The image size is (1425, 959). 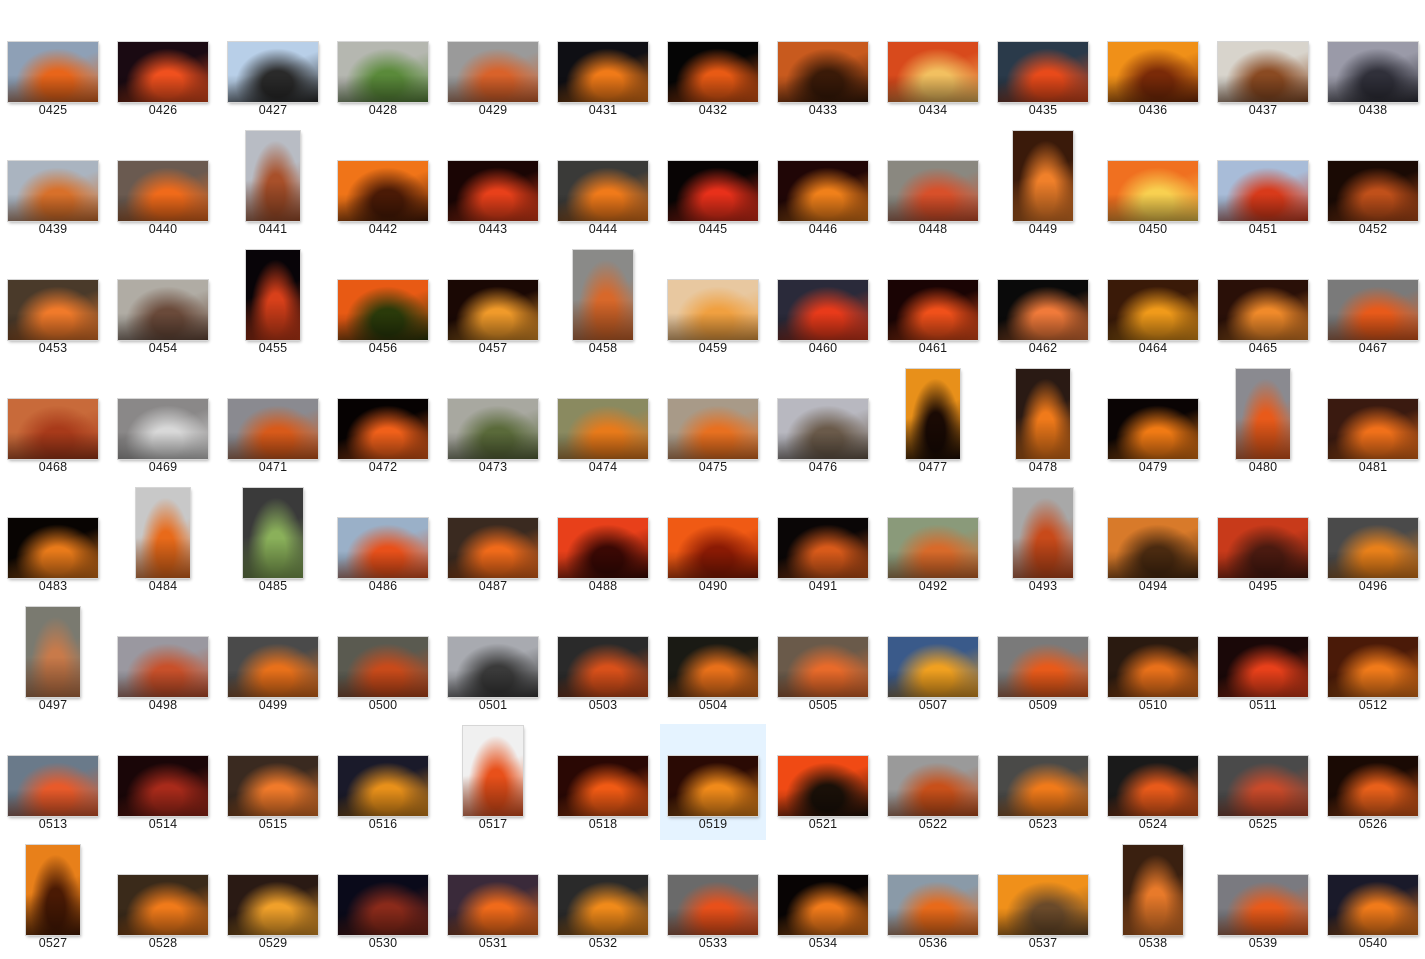 What do you see at coordinates (163, 901) in the screenshot?
I see `file-item: 0528` at bounding box center [163, 901].